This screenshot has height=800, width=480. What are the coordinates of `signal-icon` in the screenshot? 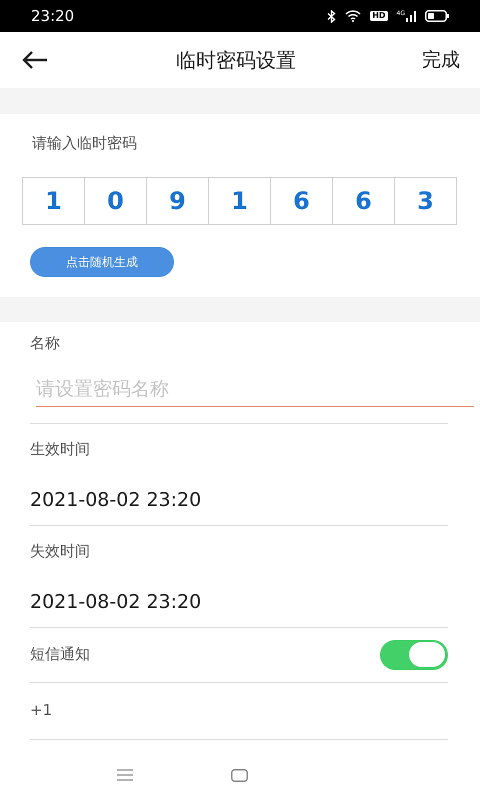 It's located at (411, 16).